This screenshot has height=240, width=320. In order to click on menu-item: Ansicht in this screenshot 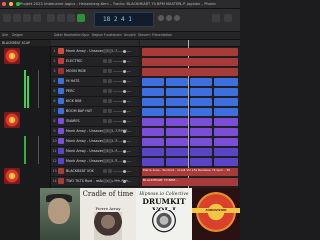, I will do `click(130, 35)`.